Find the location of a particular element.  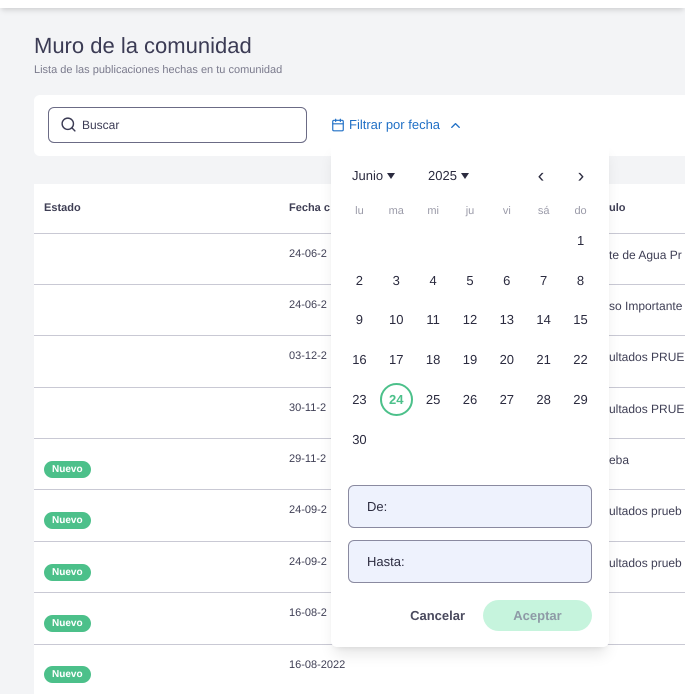

year-select: 2025 is located at coordinates (458, 176).